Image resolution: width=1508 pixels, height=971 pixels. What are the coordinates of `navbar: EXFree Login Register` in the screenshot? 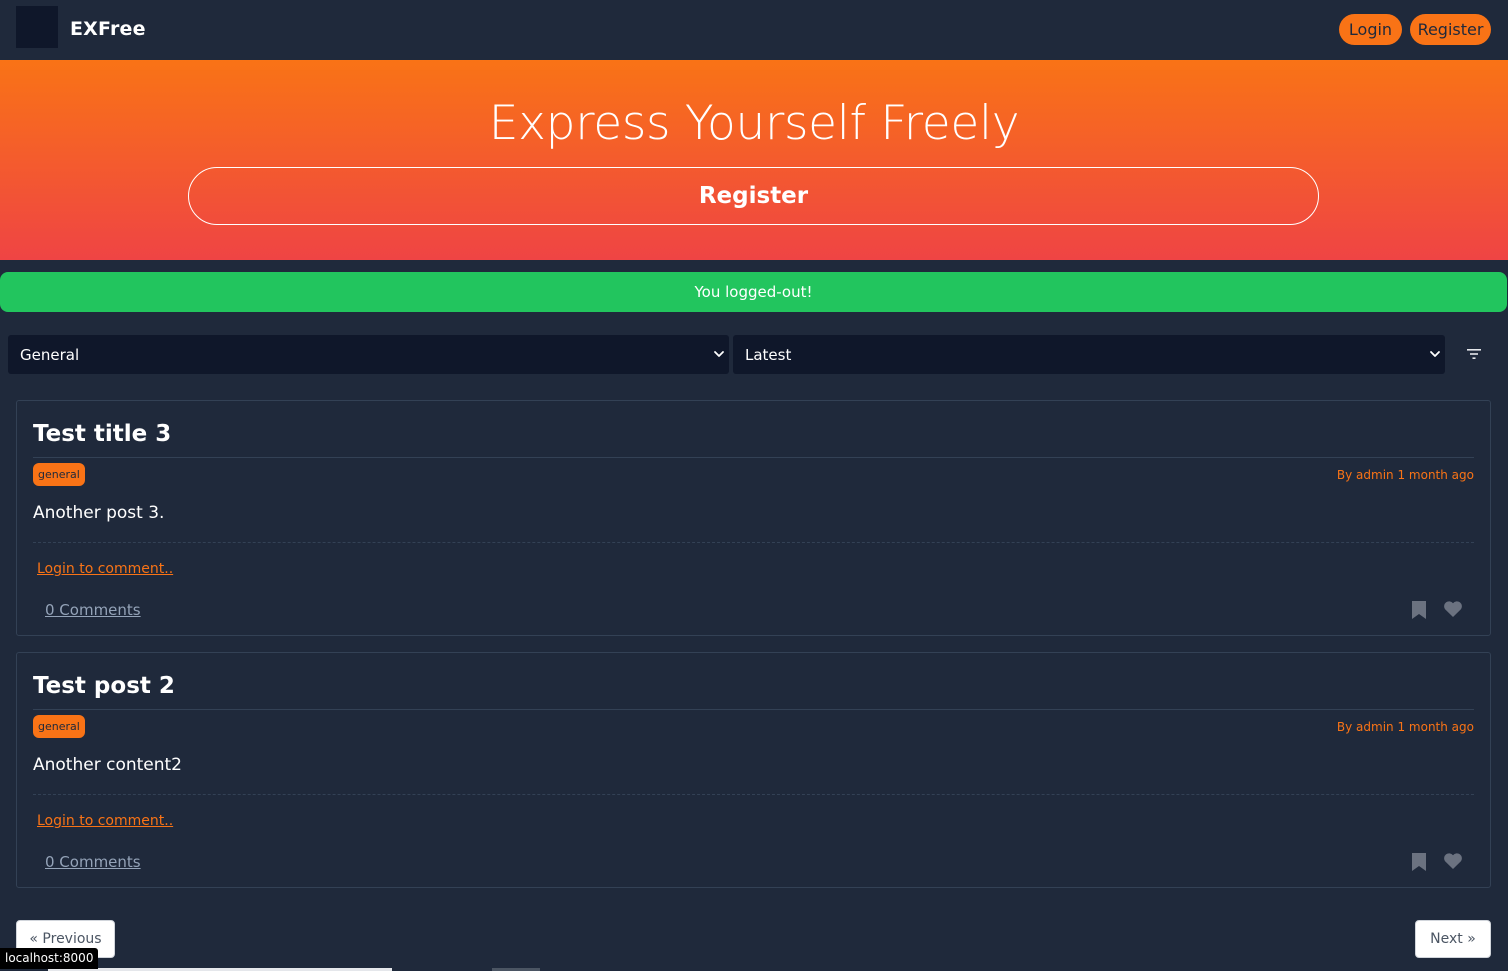 It's located at (754, 30).